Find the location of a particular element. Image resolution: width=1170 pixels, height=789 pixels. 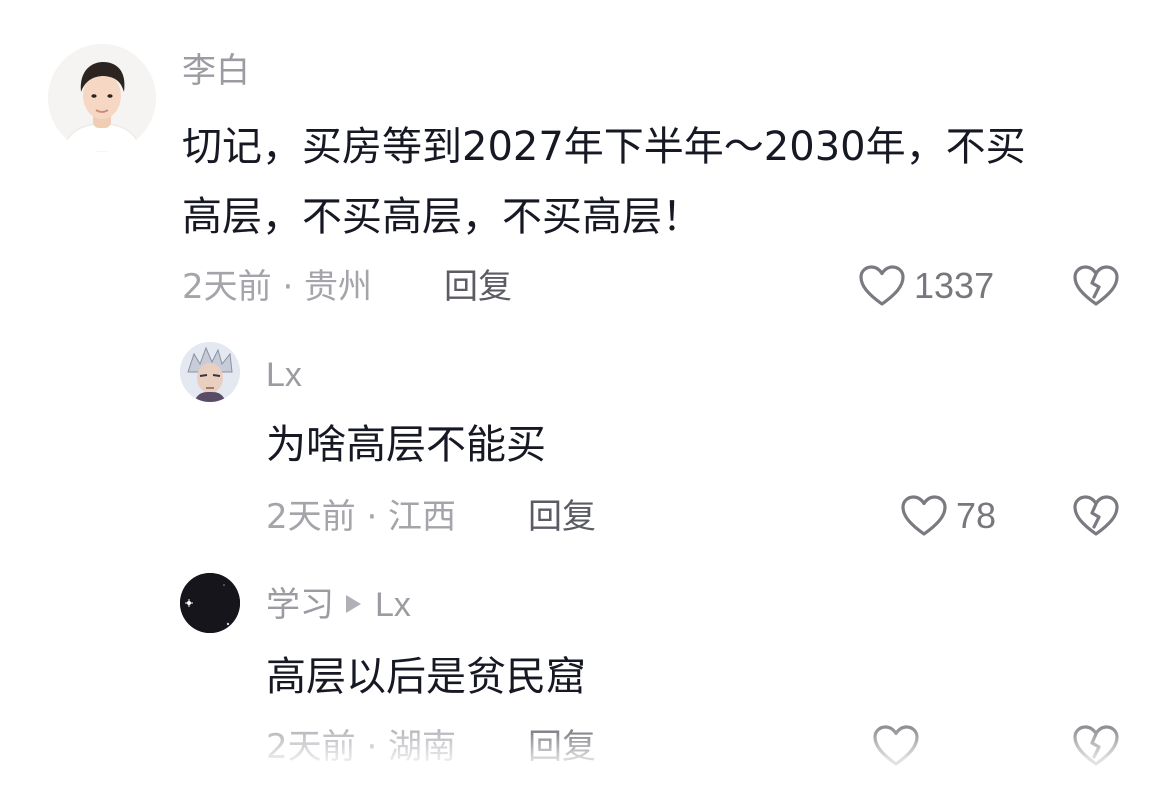

reply-author-name: Lx is located at coordinates (284, 375).